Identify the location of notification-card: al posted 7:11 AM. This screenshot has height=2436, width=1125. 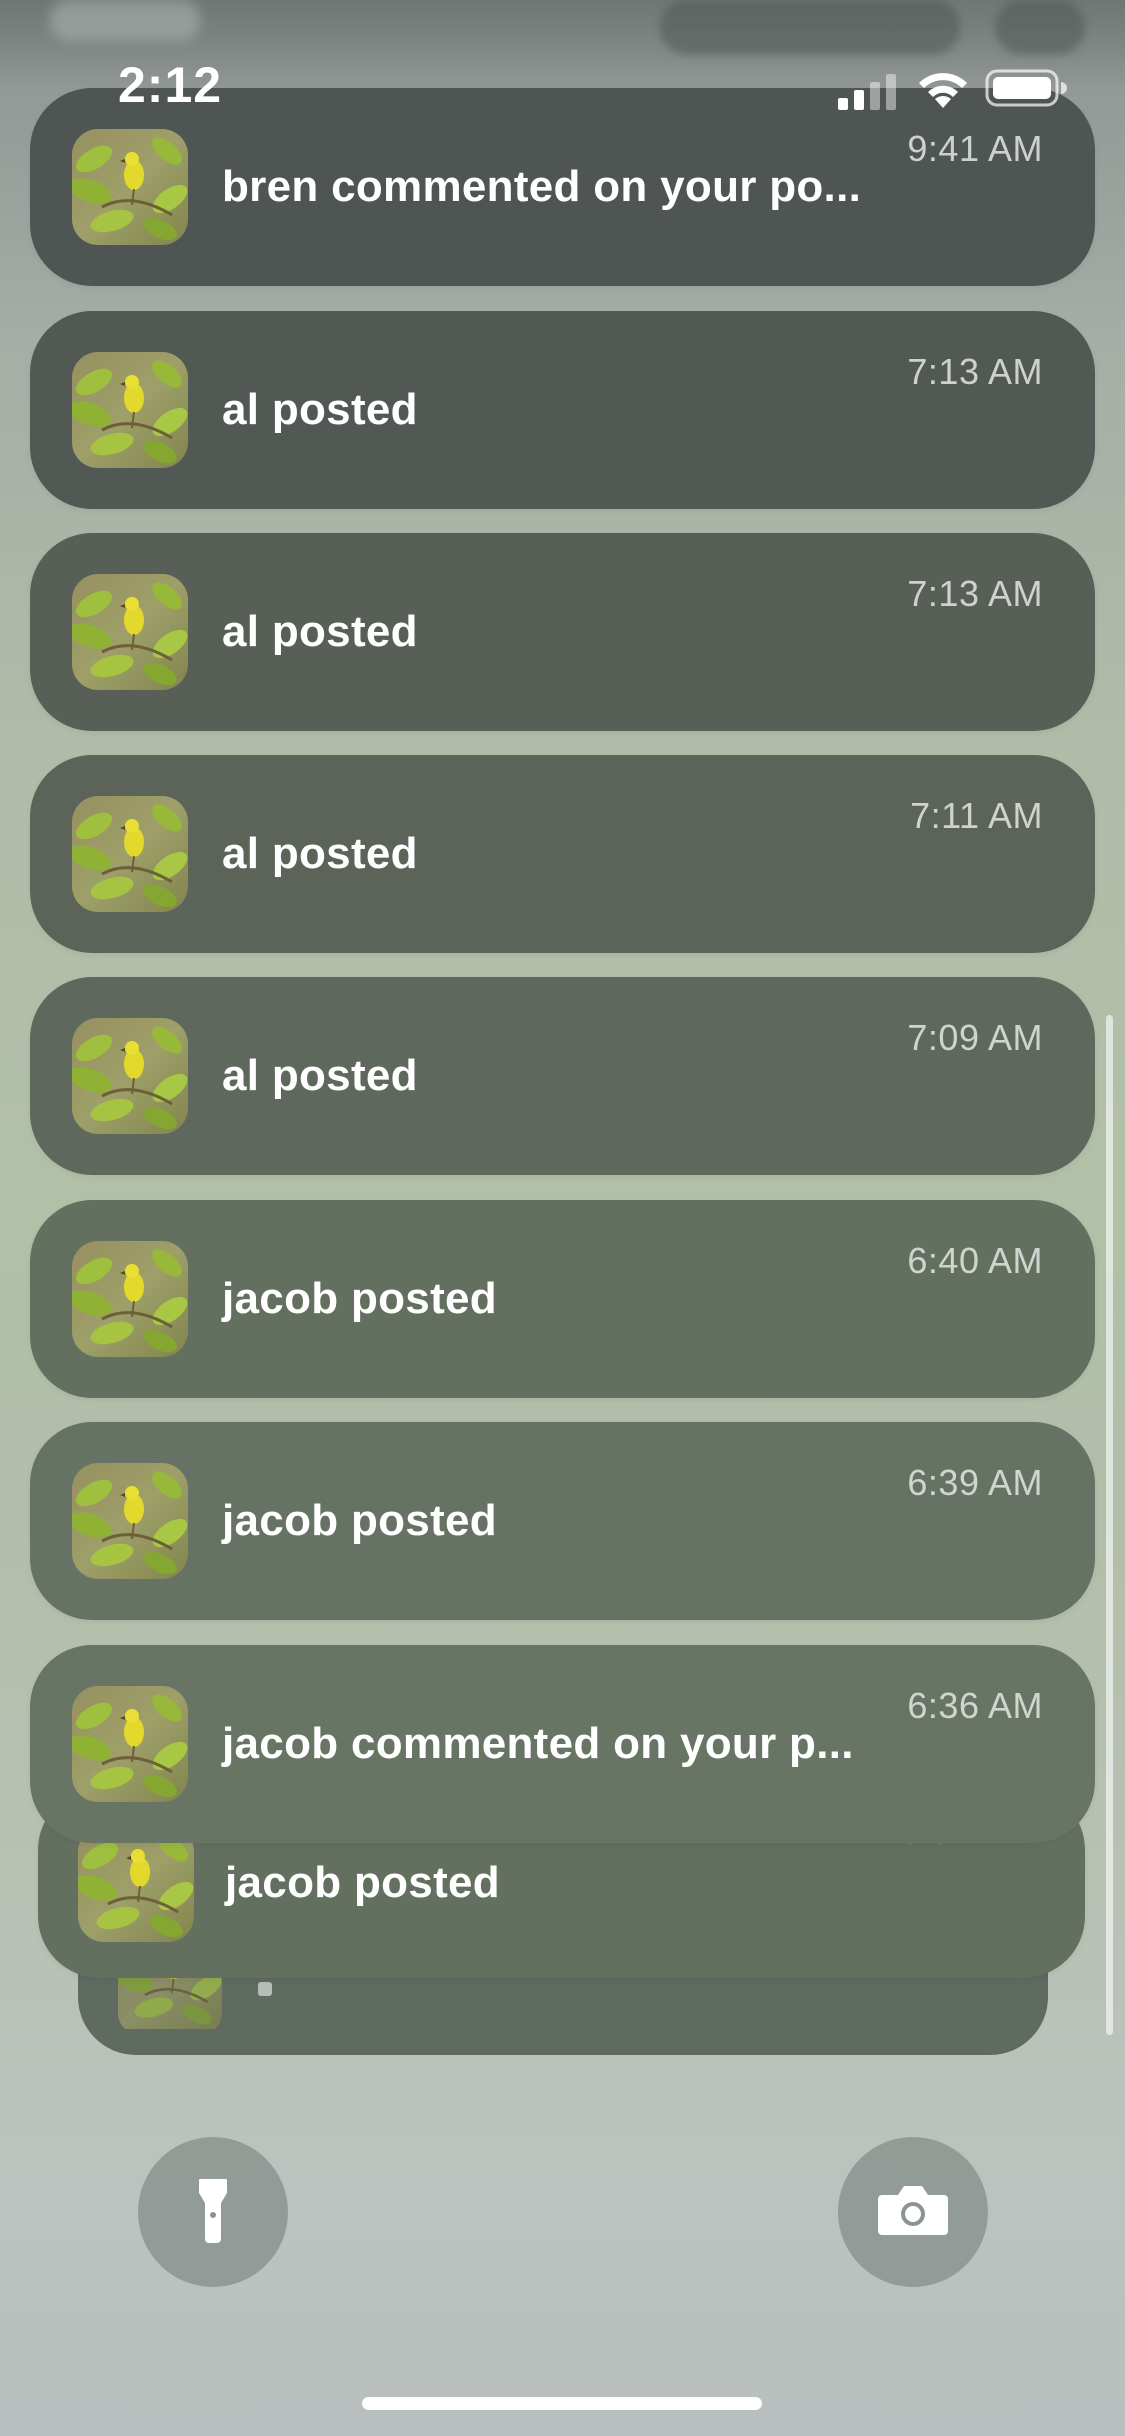
(562, 854).